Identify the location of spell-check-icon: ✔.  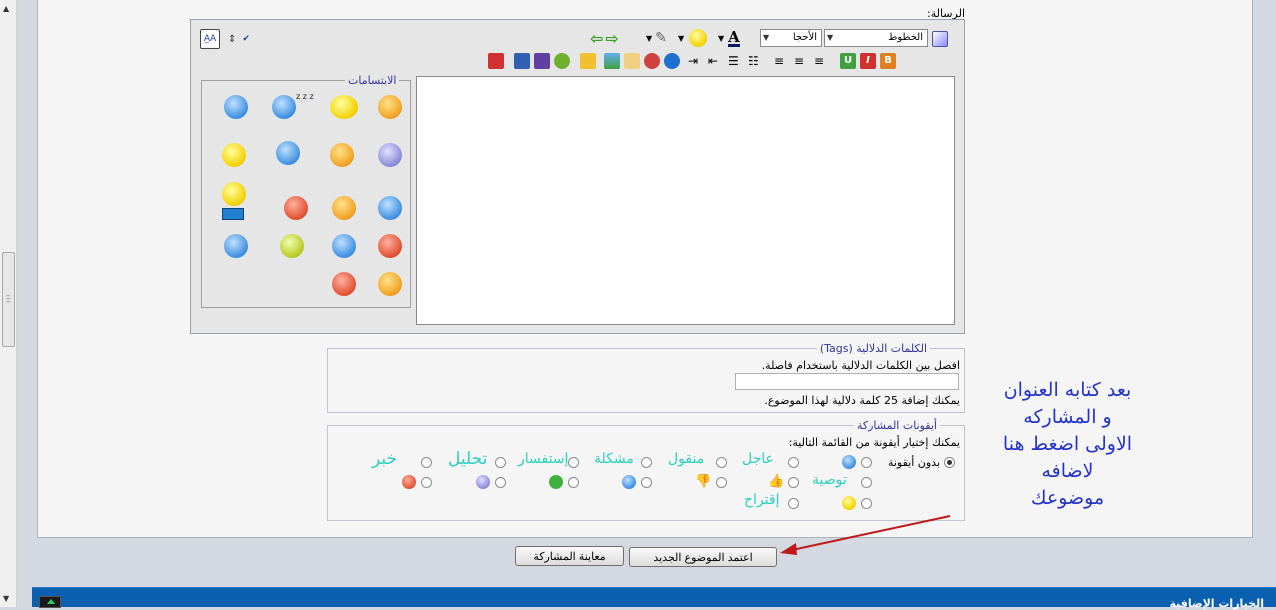
(246, 39).